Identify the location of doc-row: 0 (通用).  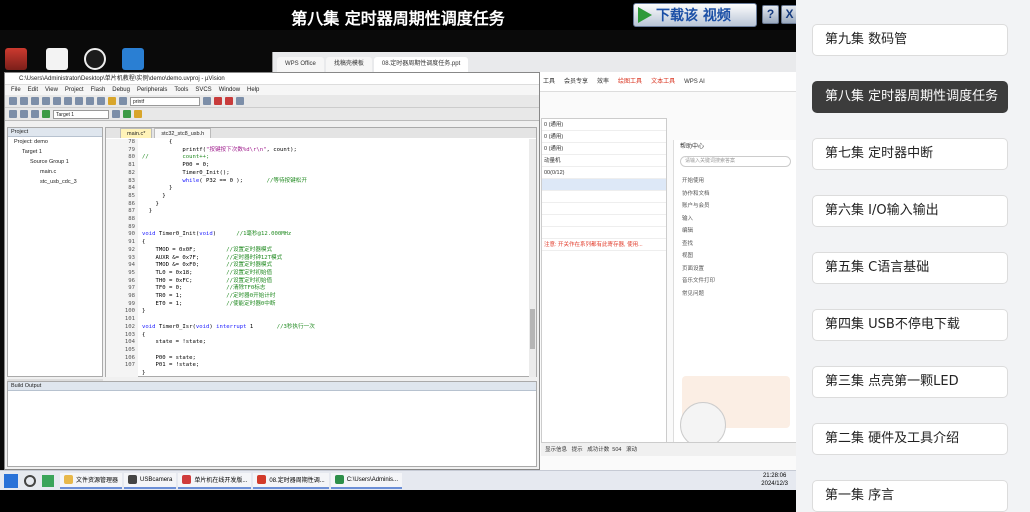
(604, 137).